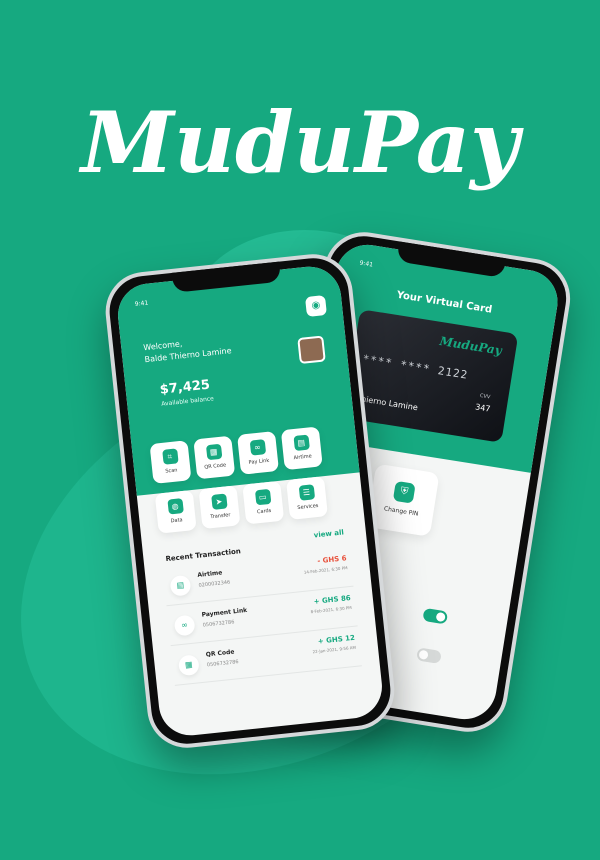 The height and width of the screenshot is (860, 600). Describe the element at coordinates (141, 303) in the screenshot. I see `status-time: 9:41` at that location.